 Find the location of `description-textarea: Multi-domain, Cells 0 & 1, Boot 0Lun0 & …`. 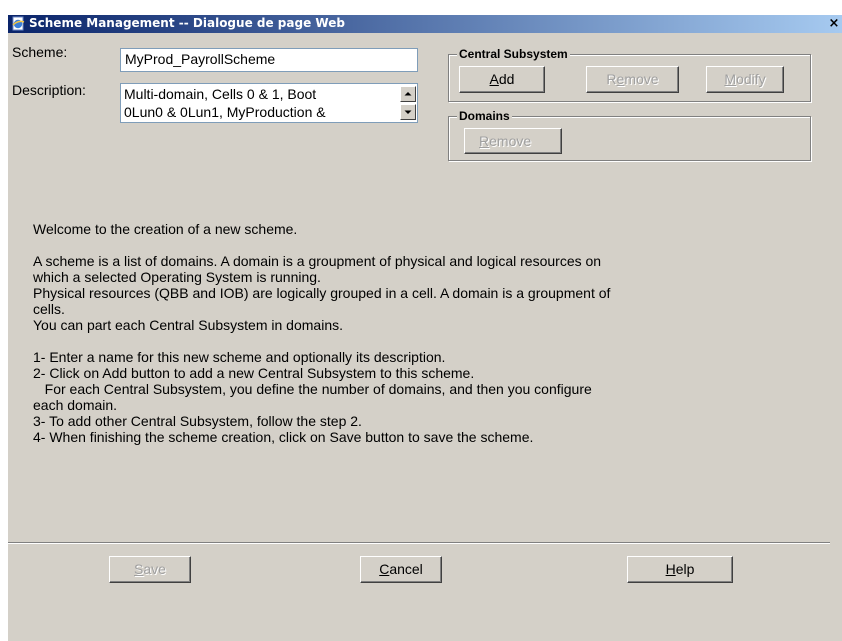

description-textarea: Multi-domain, Cells 0 & 1, Boot 0Lun0 & … is located at coordinates (269, 103).